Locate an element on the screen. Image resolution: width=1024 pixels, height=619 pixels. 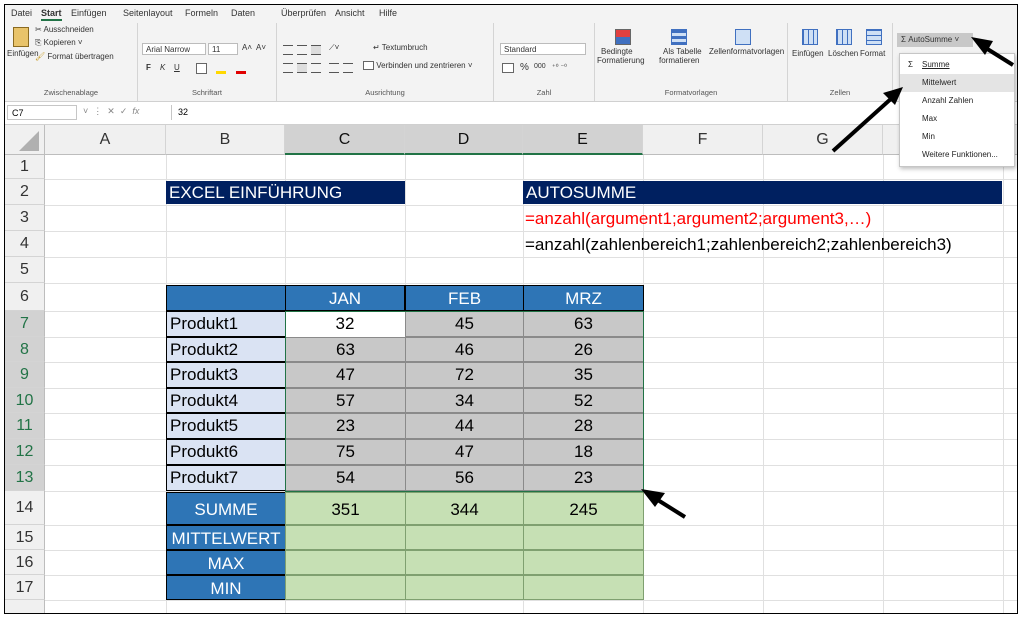
header-feb: FEB is located at coordinates (464, 298).